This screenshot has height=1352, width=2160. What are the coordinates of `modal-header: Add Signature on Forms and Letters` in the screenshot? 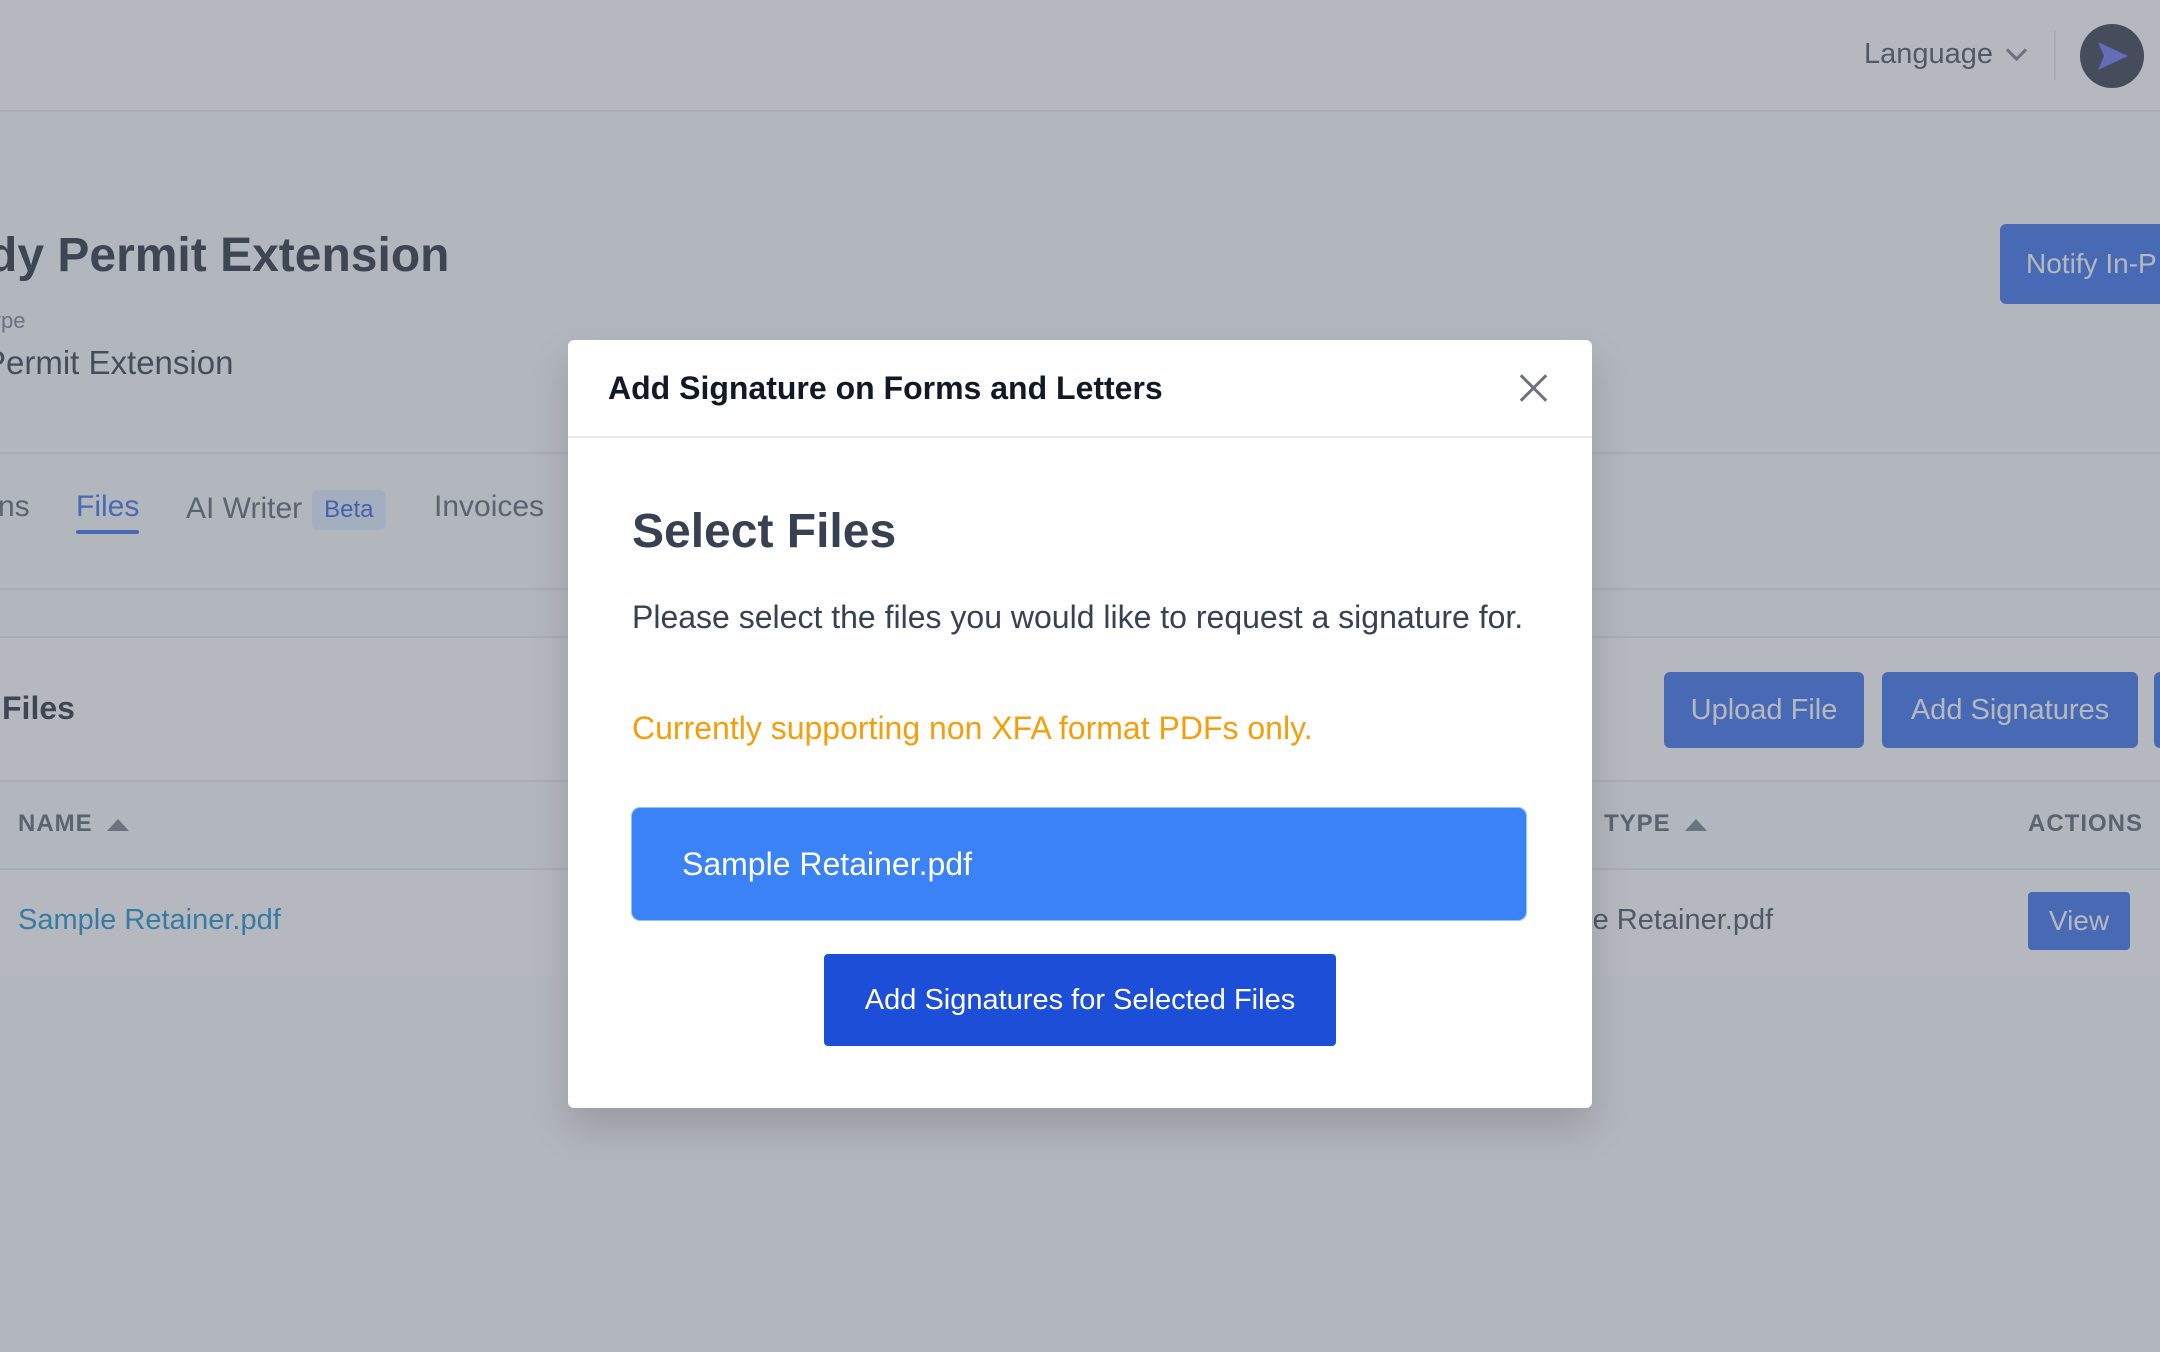 It's located at (1080, 389).